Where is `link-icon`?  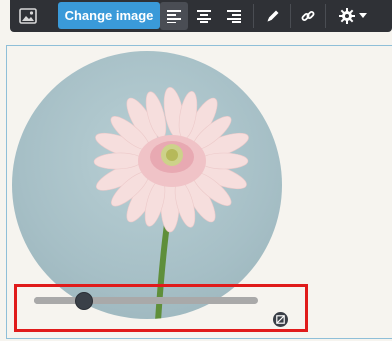 link-icon is located at coordinates (308, 16).